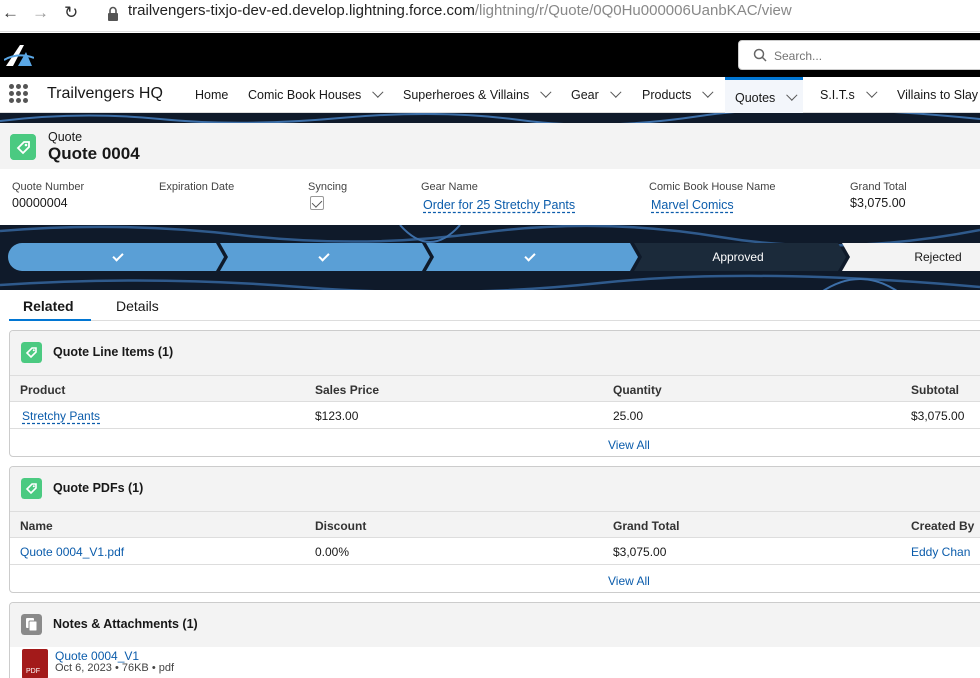 The height and width of the screenshot is (678, 980). I want to click on quote-record-icon, so click(23, 147).